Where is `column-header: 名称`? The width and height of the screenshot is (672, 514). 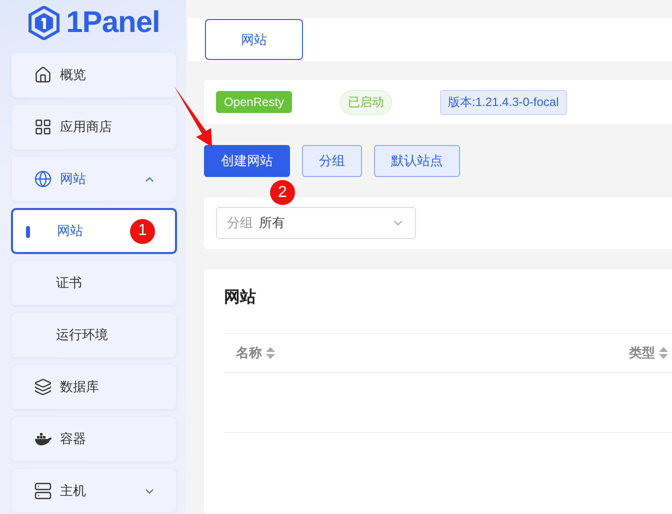
column-header: 名称 is located at coordinates (255, 353).